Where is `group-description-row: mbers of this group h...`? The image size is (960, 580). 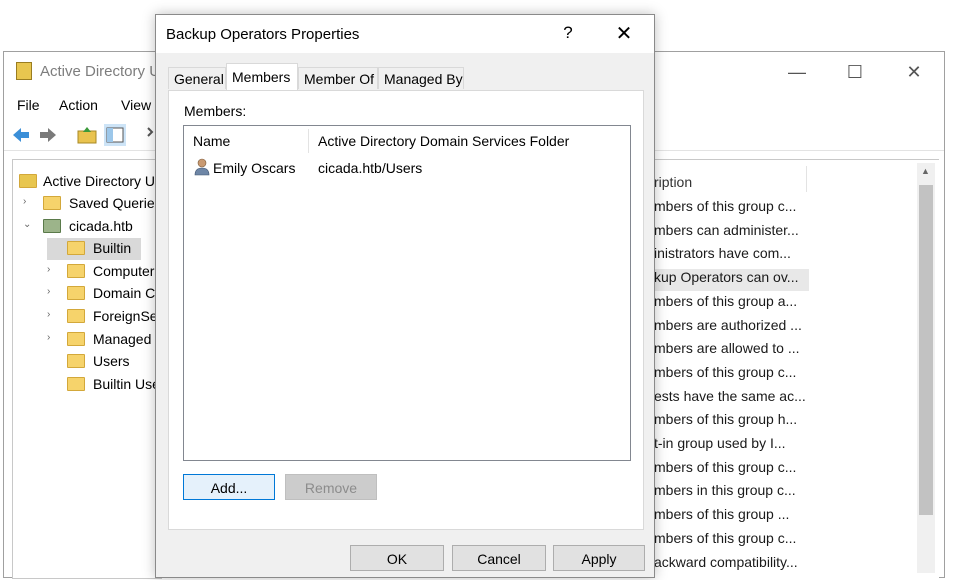 group-description-row: mbers of this group h... is located at coordinates (725, 422).